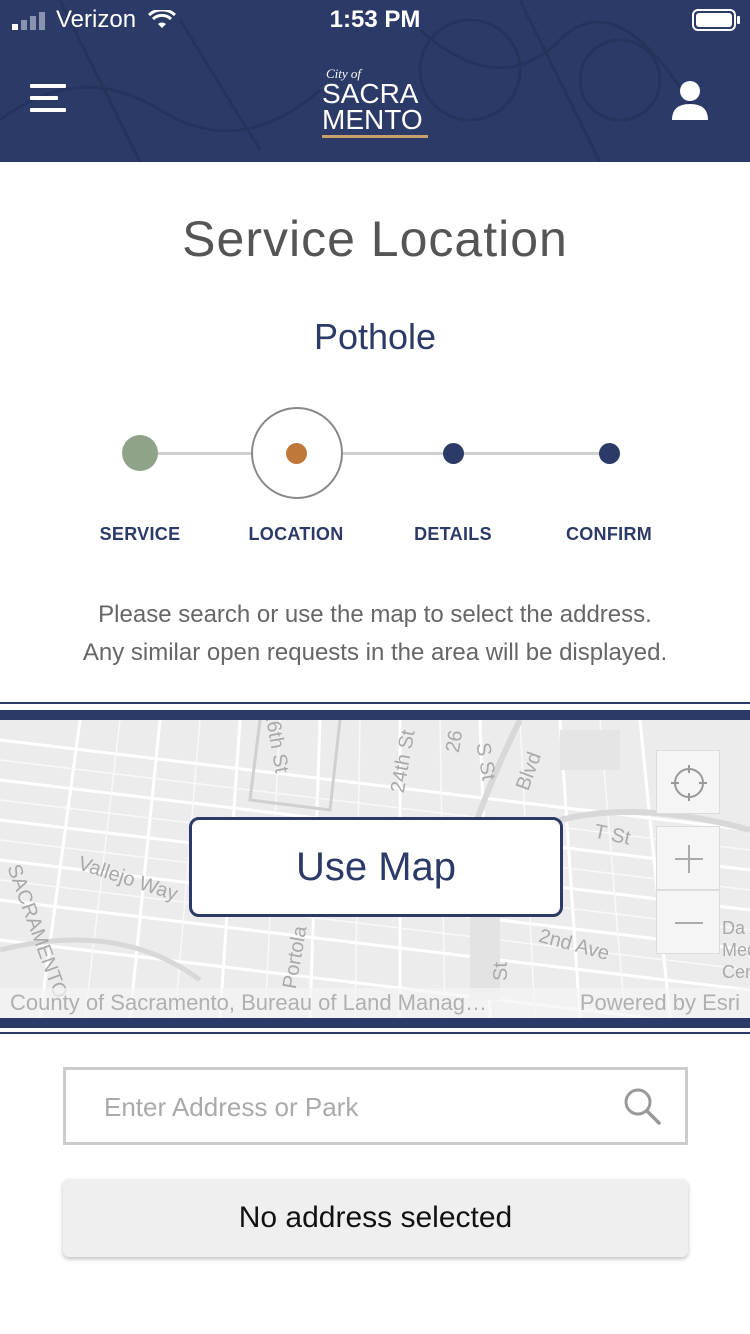 This screenshot has width=750, height=1334. I want to click on app-header: City of SACRA MENTO, so click(375, 101).